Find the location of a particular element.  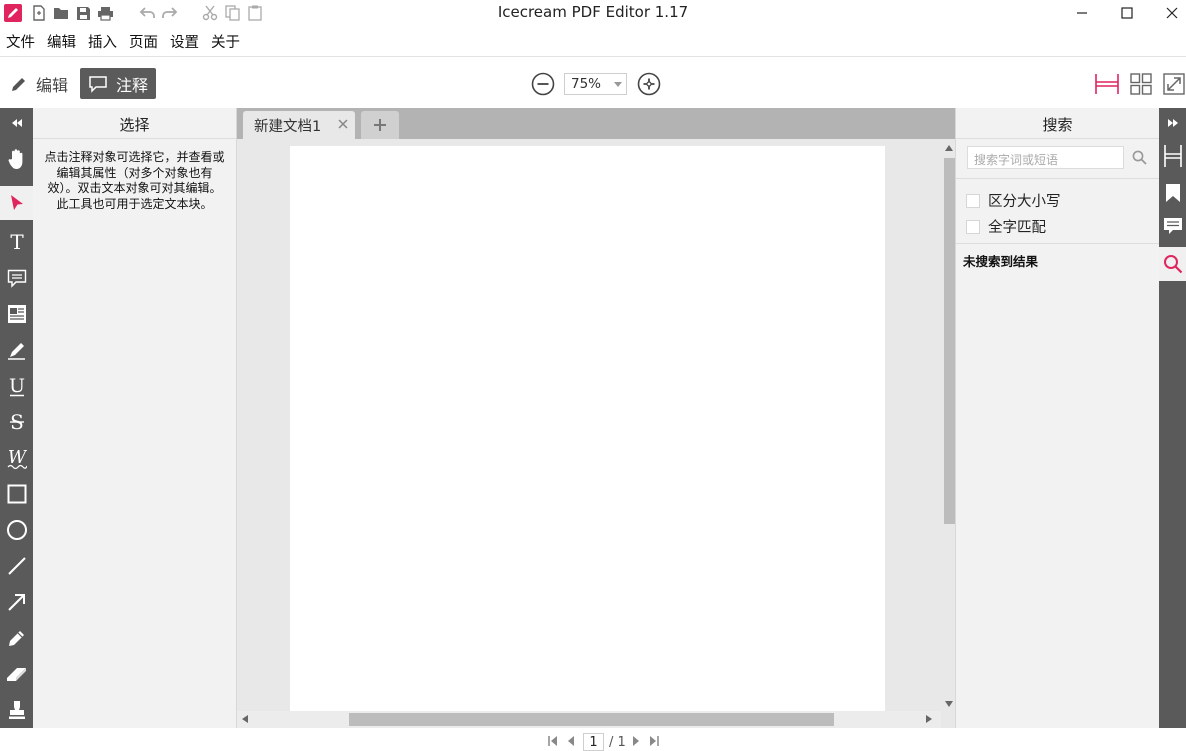

chevron-down-icon is located at coordinates (618, 84).